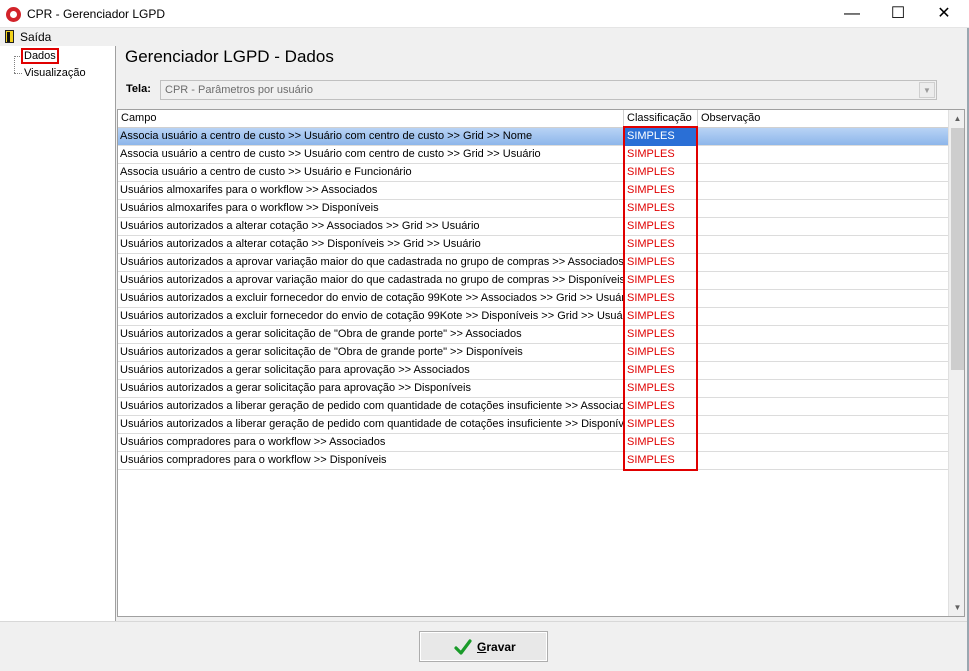 This screenshot has width=969, height=671. I want to click on scroll-up-icon: ▲, so click(956, 118).